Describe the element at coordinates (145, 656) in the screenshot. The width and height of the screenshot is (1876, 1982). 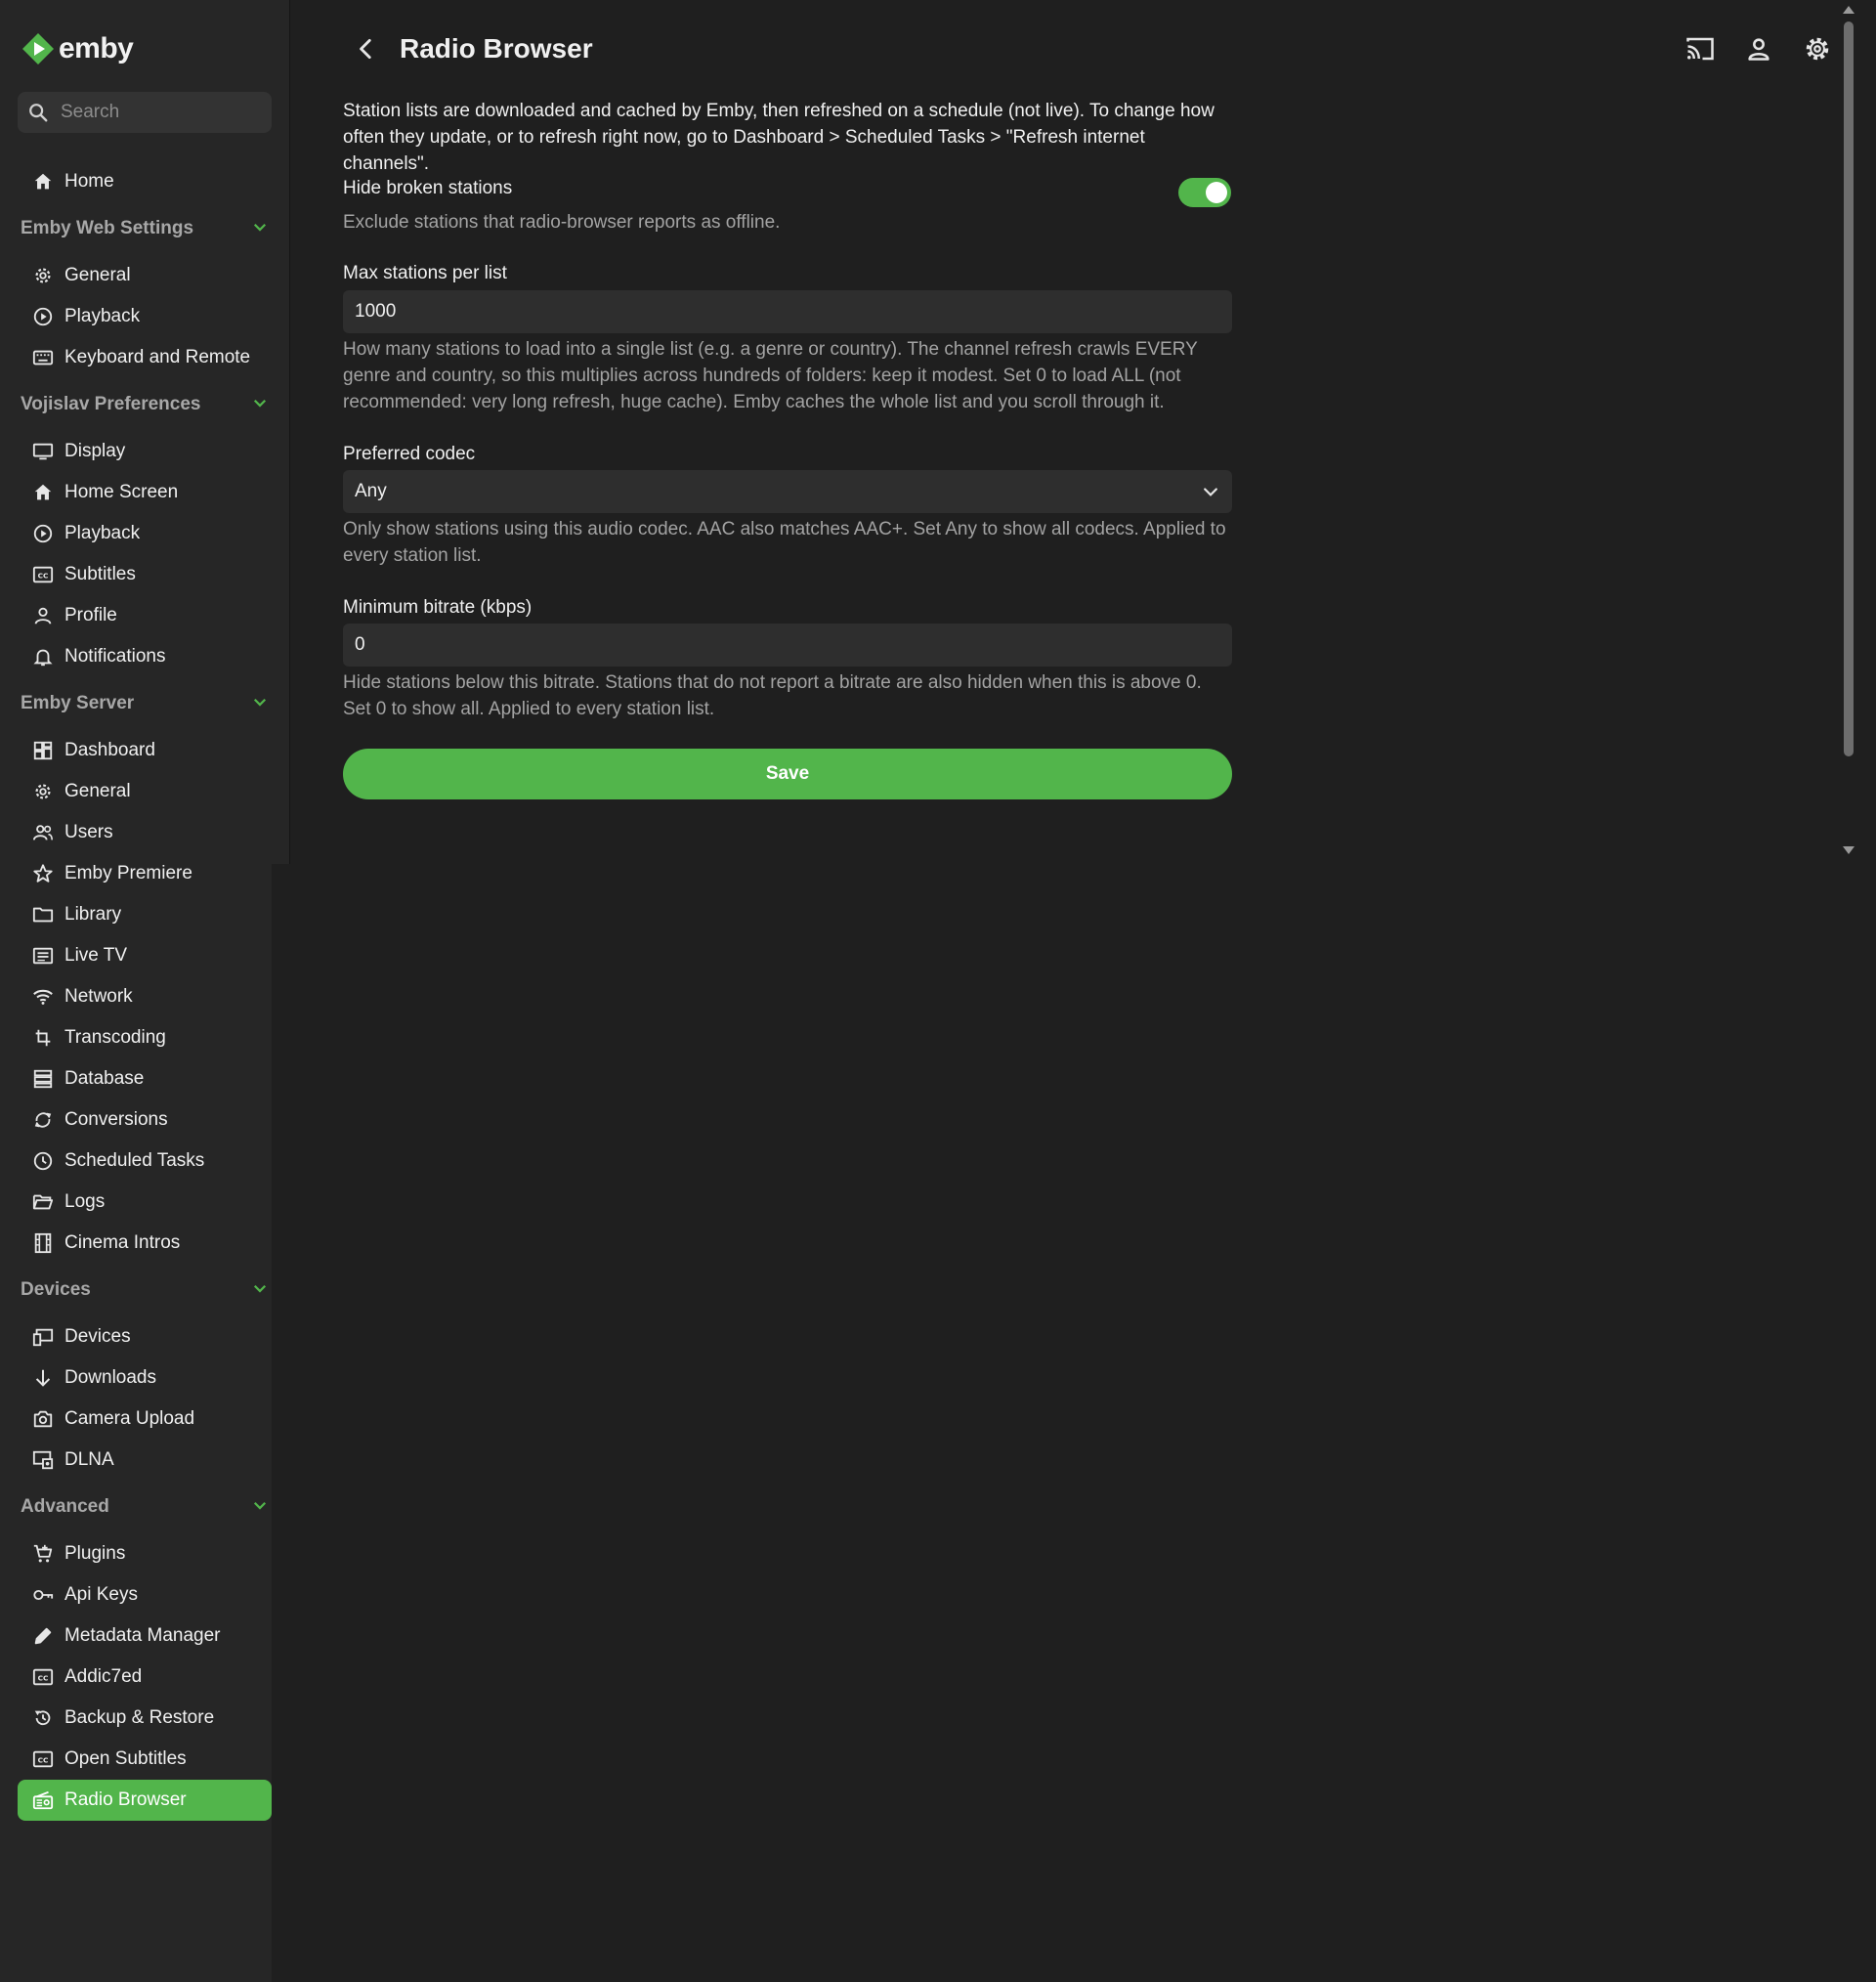
I see `sidebar-item-notifications: Notifications` at that location.